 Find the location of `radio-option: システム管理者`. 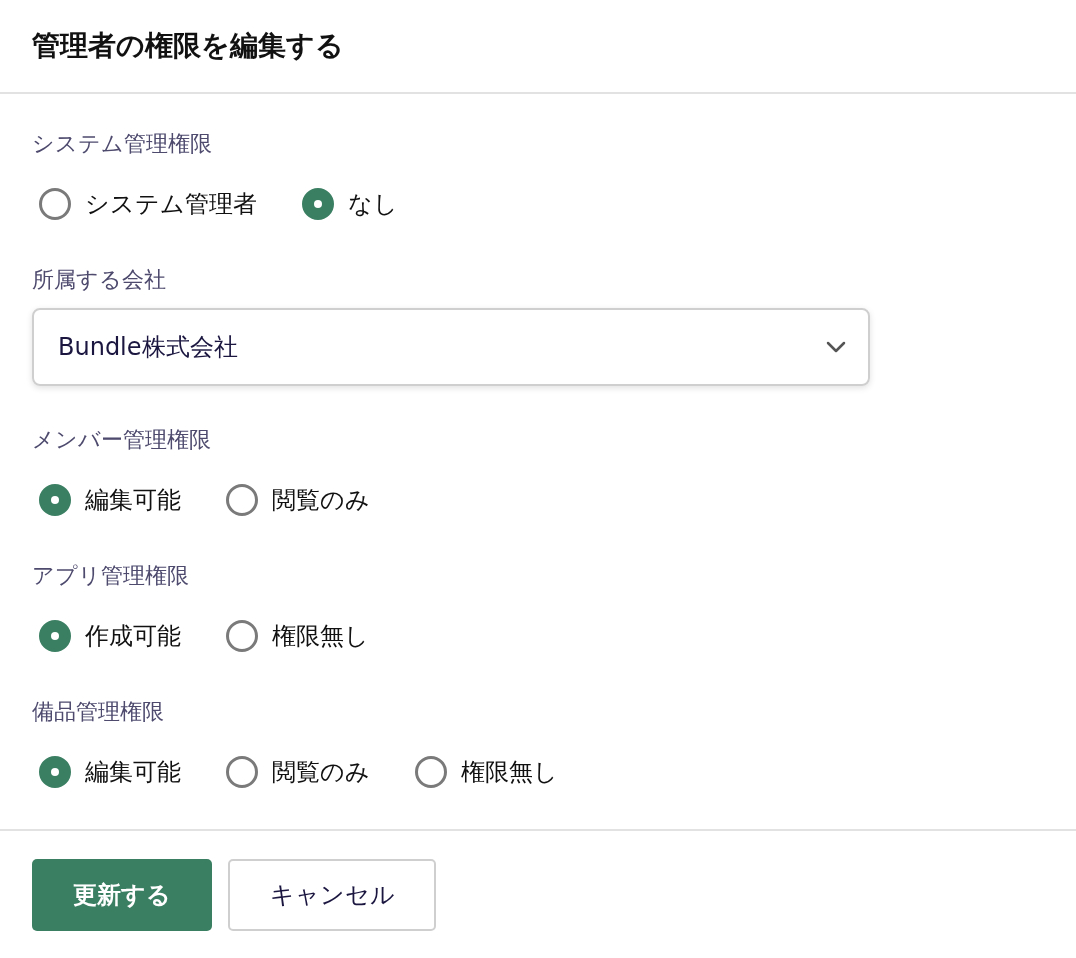

radio-option: システム管理者 is located at coordinates (144, 204).